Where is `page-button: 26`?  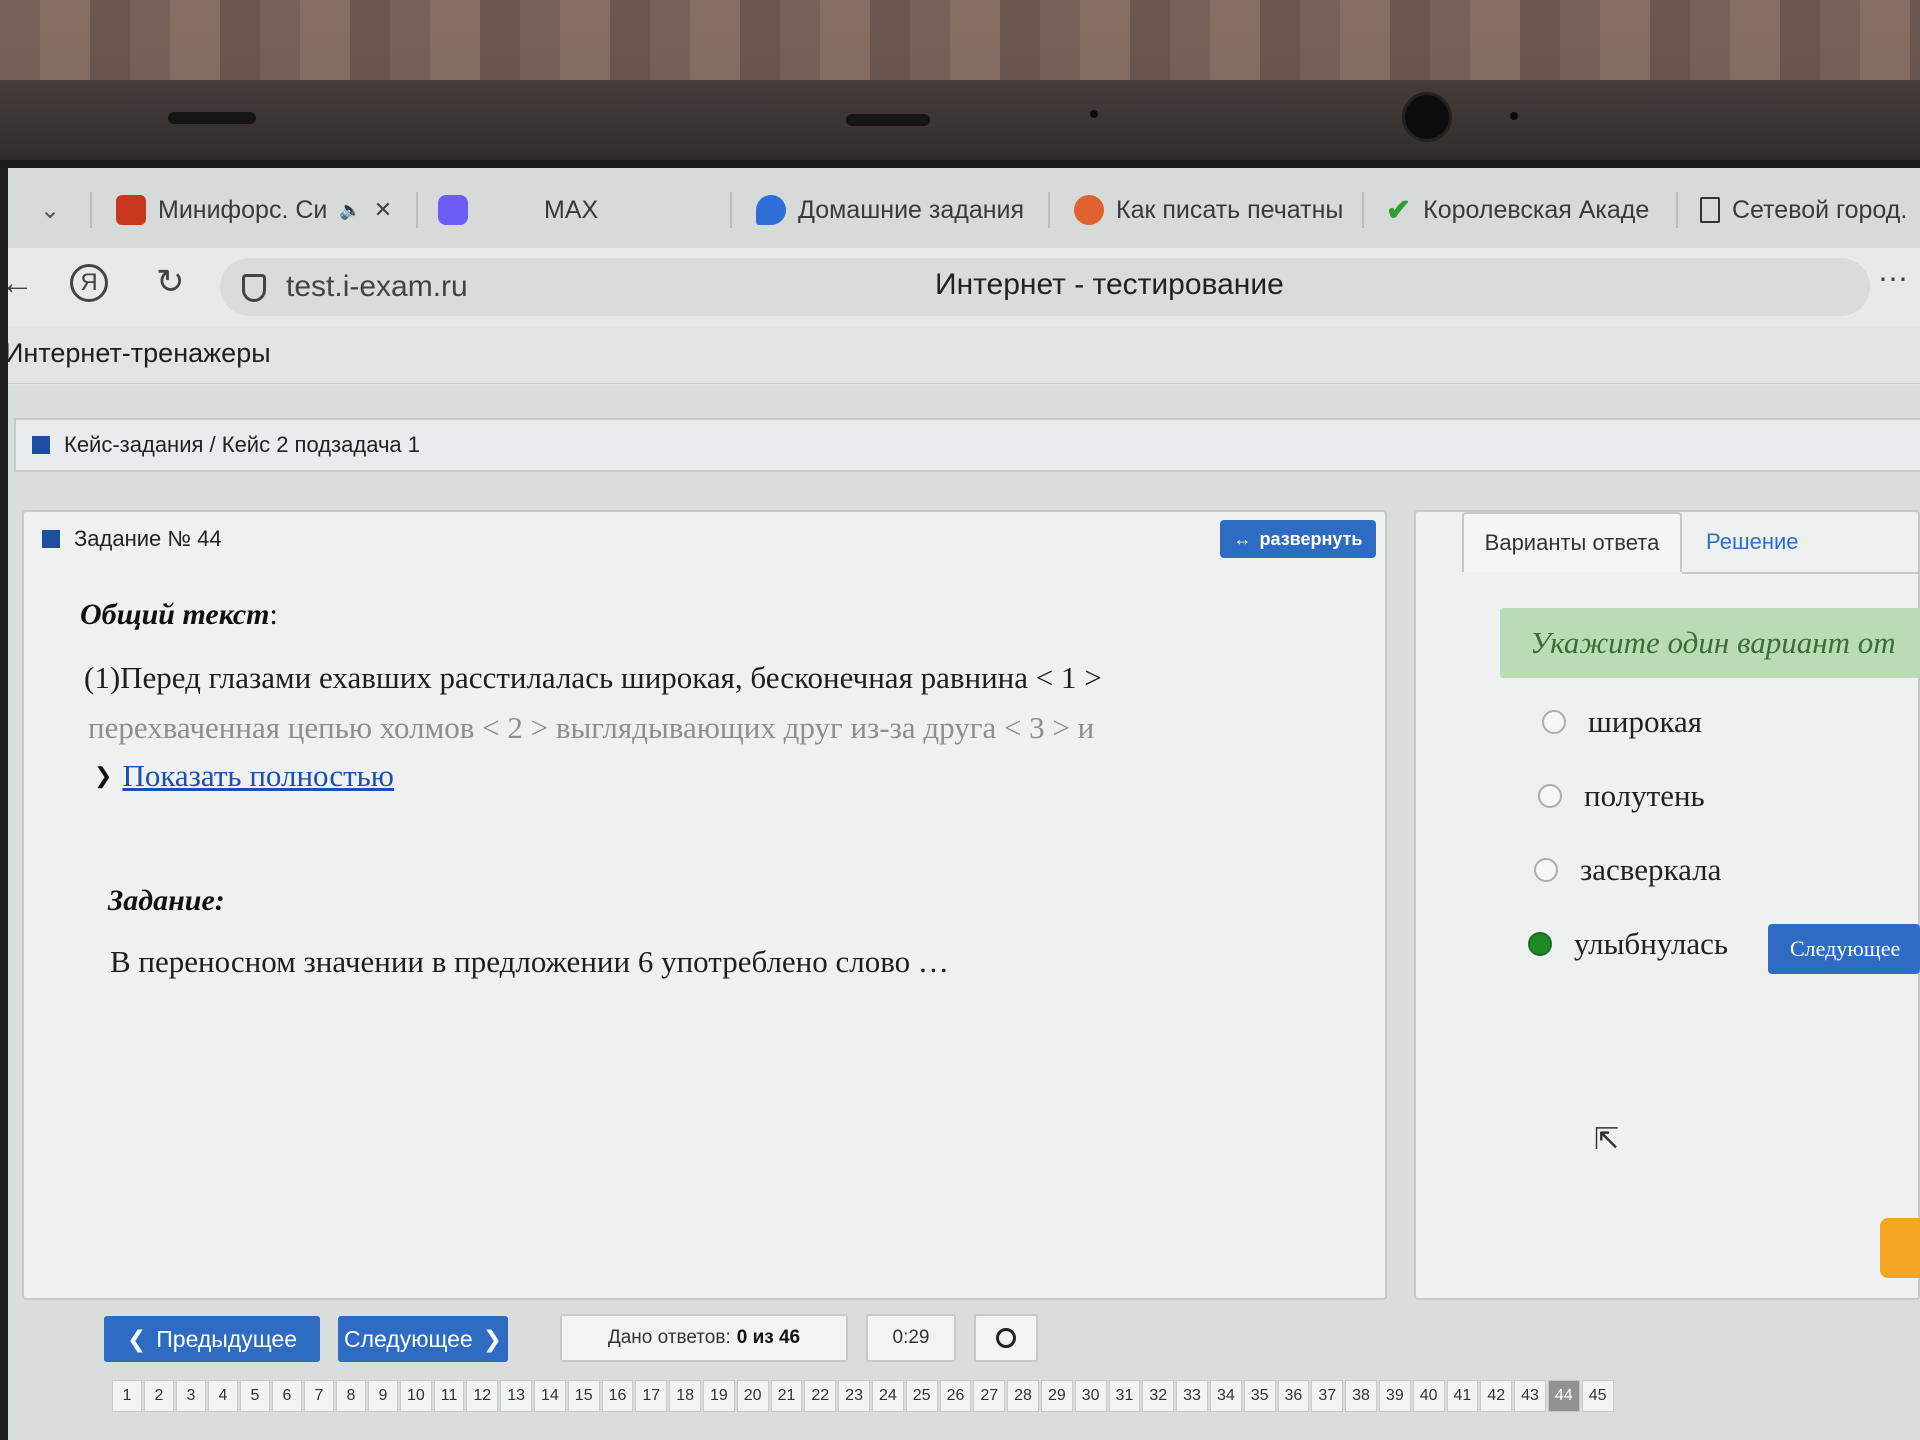
page-button: 26 is located at coordinates (955, 1396).